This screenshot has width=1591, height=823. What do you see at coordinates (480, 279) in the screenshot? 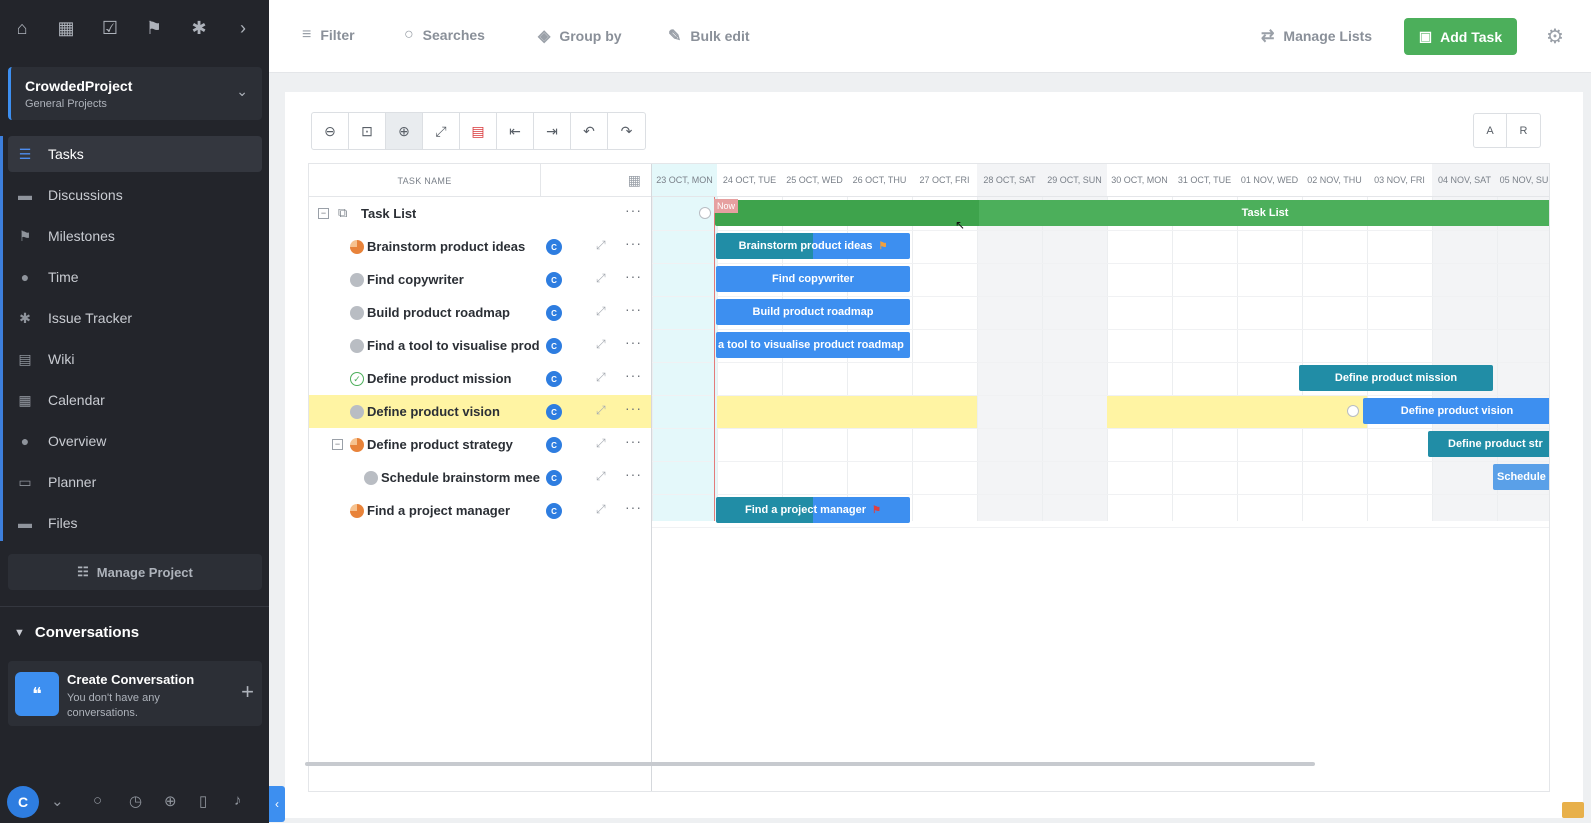
I see `table-row: Find copywriter C ⤢ ···` at bounding box center [480, 279].